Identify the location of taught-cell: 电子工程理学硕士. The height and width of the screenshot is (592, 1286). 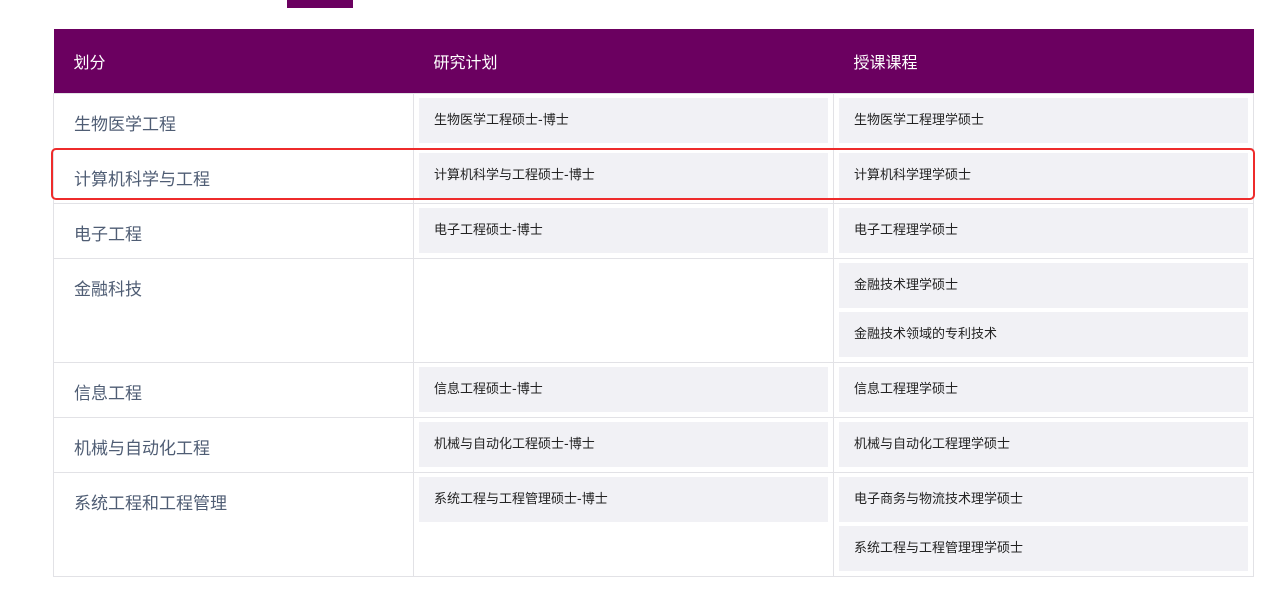
(1043, 230).